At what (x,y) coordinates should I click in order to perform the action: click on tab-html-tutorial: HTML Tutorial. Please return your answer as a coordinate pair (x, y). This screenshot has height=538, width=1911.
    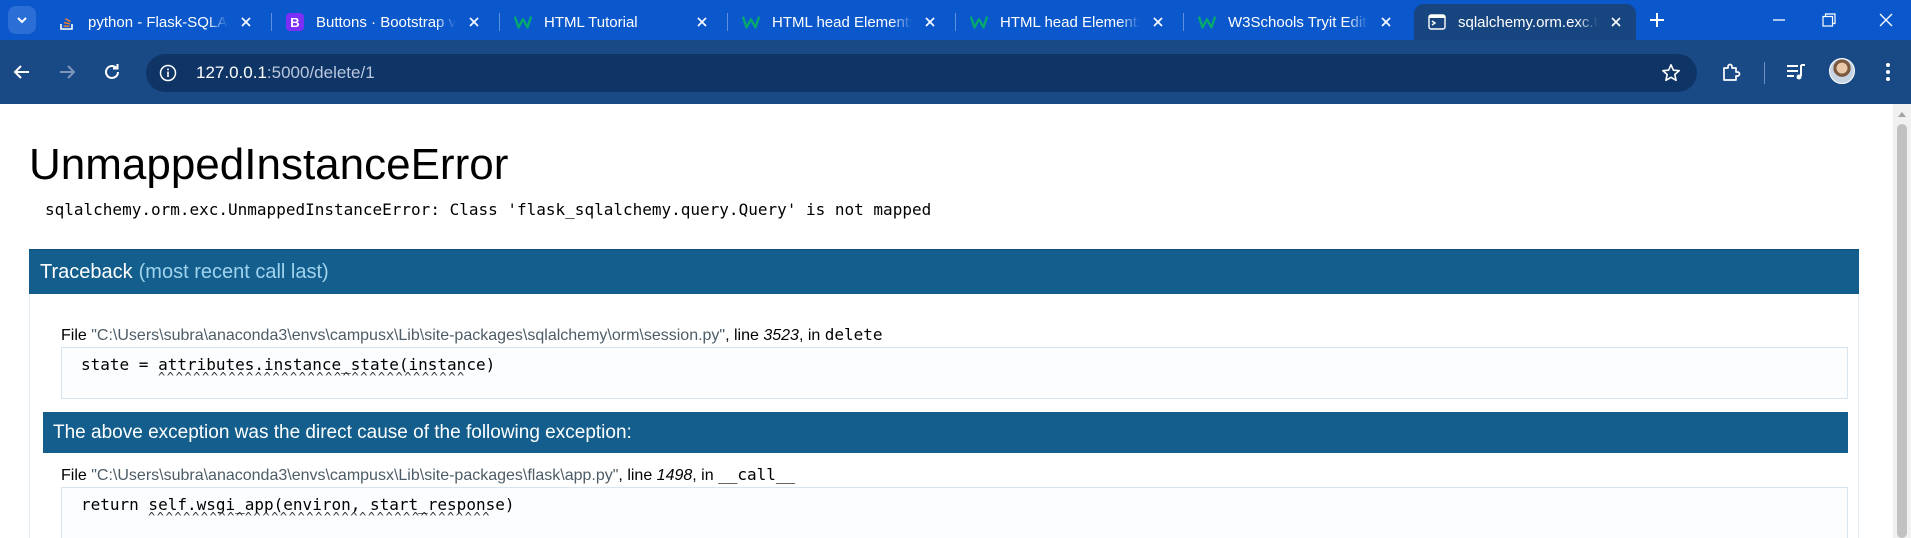
    Looking at the image, I should click on (611, 22).